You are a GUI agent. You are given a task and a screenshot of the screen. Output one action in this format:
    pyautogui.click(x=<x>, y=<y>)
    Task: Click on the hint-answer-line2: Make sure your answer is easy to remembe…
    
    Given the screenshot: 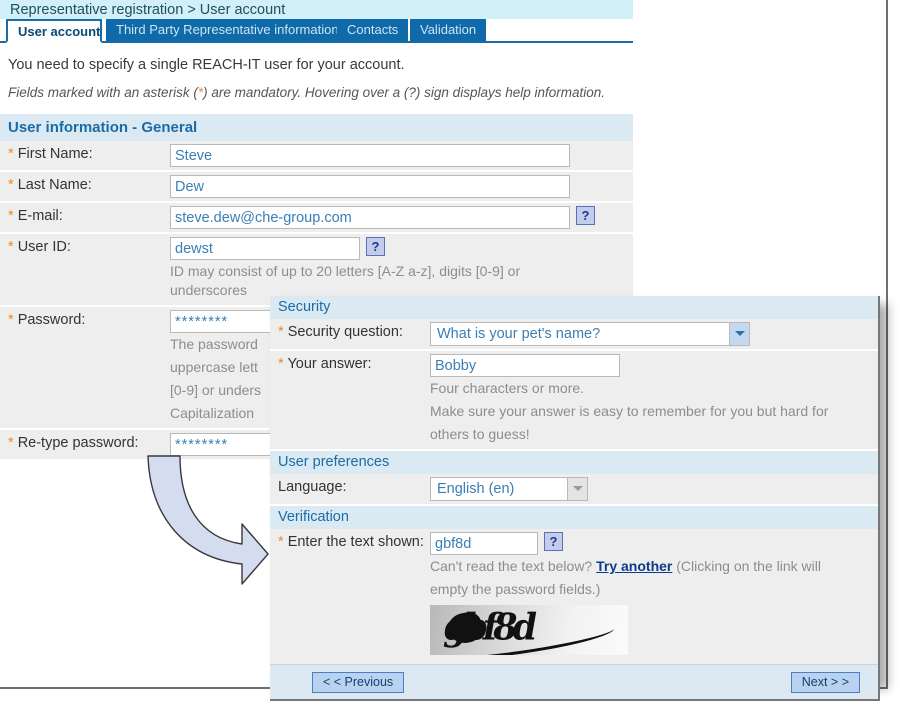 What is the action you would take?
    pyautogui.click(x=629, y=411)
    